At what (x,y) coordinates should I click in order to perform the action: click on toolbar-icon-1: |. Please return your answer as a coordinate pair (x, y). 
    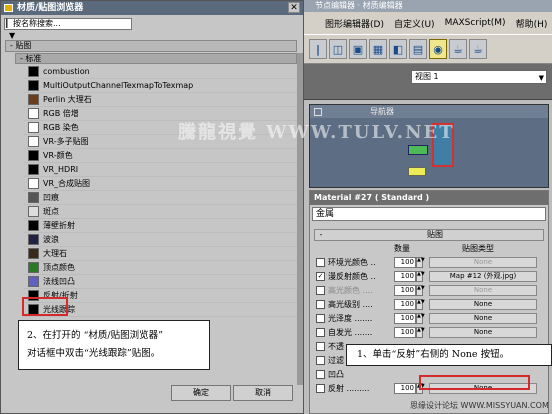
    Looking at the image, I should click on (318, 49).